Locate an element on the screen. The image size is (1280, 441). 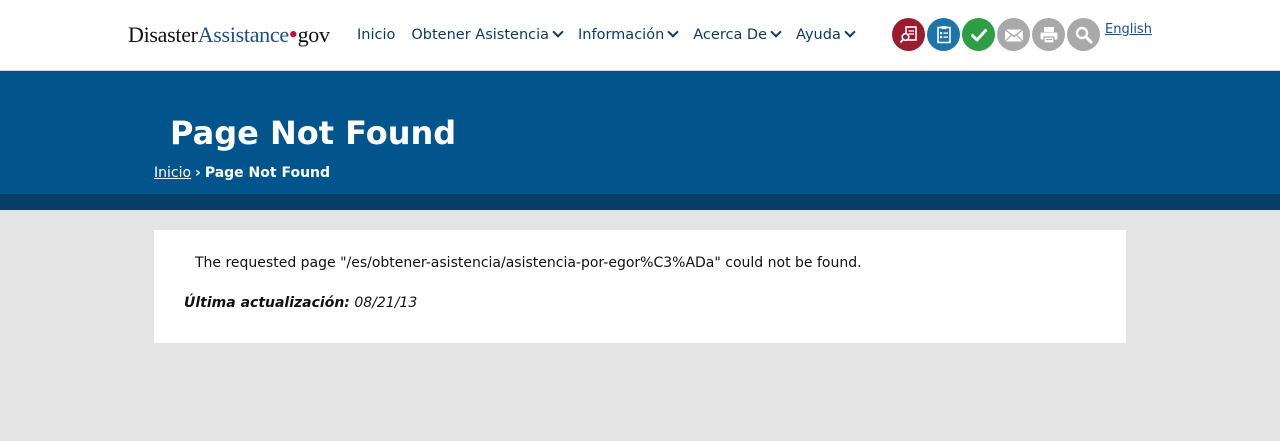
logo-text-gov: gov is located at coordinates (313, 34).